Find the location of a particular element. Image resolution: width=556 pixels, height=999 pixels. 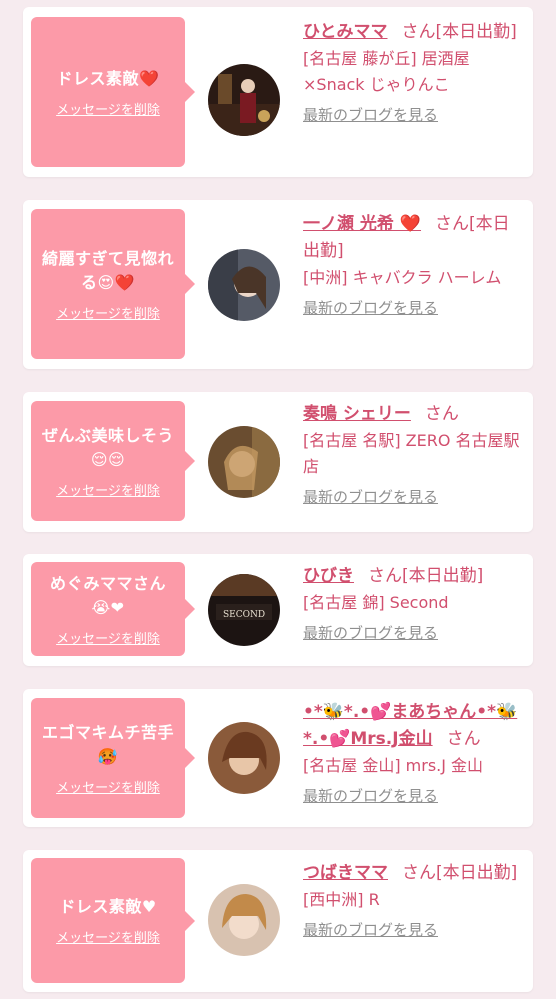

shop-text: [中洲] キャバクラ ハーレム is located at coordinates (402, 277).